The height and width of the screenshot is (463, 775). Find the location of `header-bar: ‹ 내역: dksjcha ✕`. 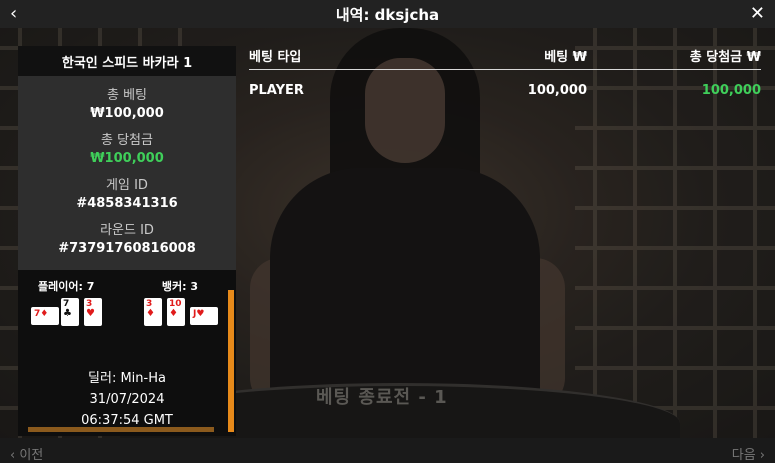

header-bar: ‹ 내역: dksjcha ✕ is located at coordinates (387, 14).